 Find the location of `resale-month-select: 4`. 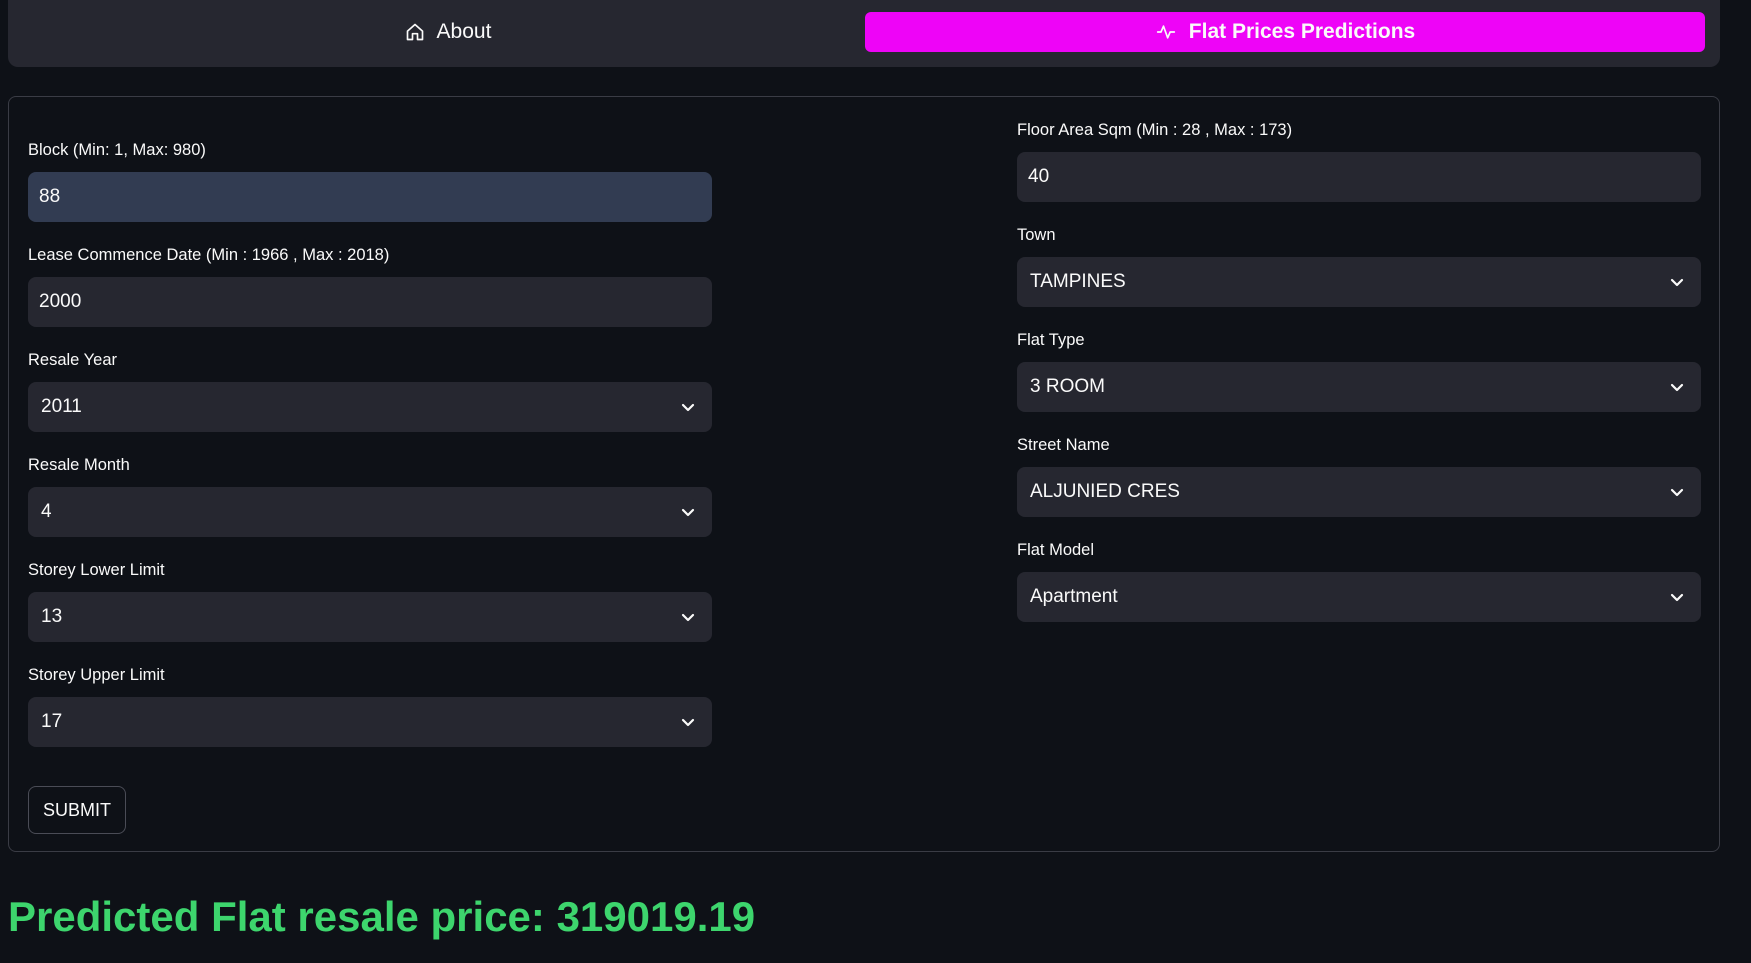

resale-month-select: 4 is located at coordinates (370, 512).